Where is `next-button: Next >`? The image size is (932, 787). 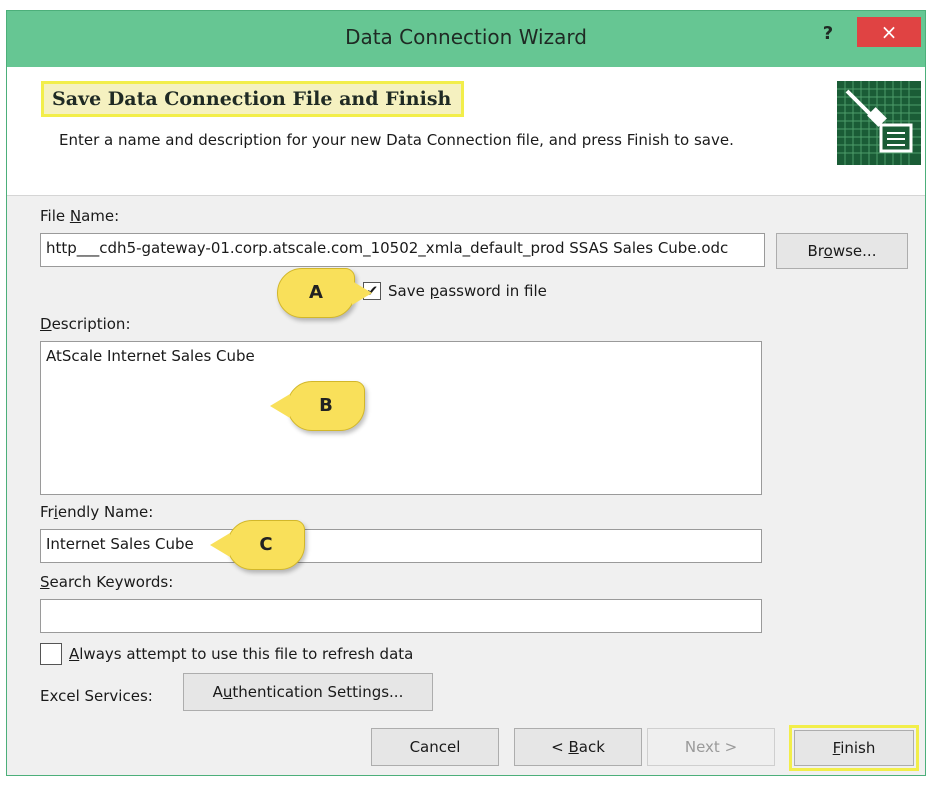
next-button: Next > is located at coordinates (711, 747).